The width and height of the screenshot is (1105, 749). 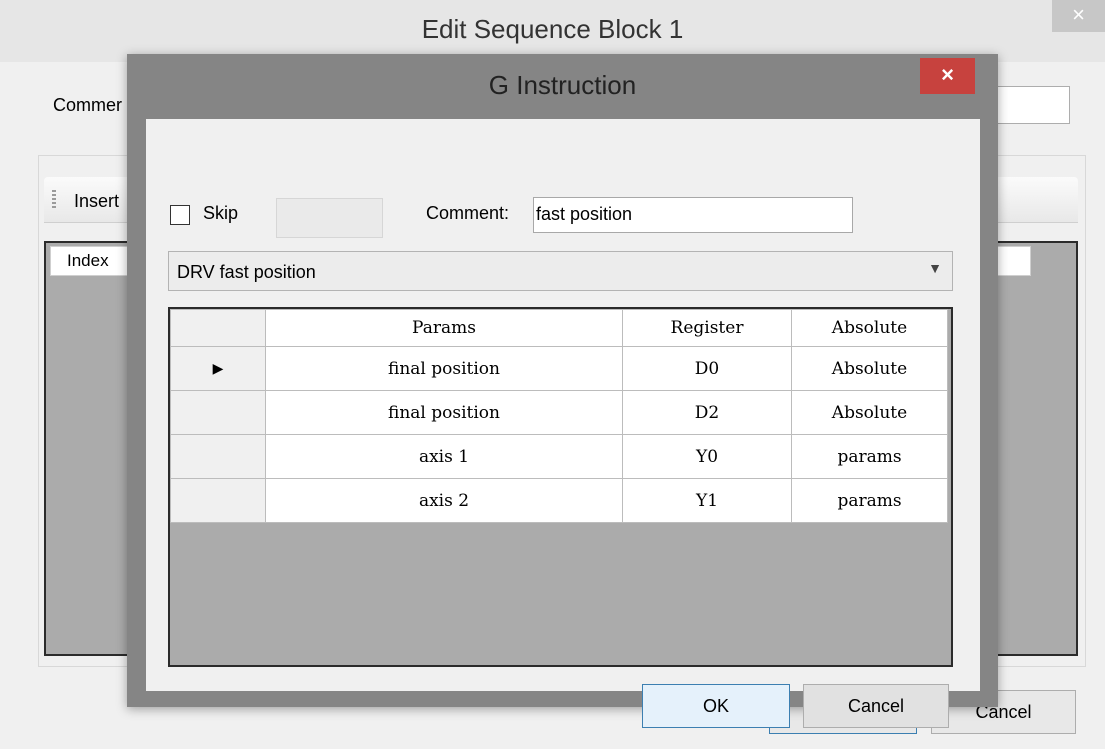 I want to click on table-row: axis 1 Y0 params, so click(x=559, y=456).